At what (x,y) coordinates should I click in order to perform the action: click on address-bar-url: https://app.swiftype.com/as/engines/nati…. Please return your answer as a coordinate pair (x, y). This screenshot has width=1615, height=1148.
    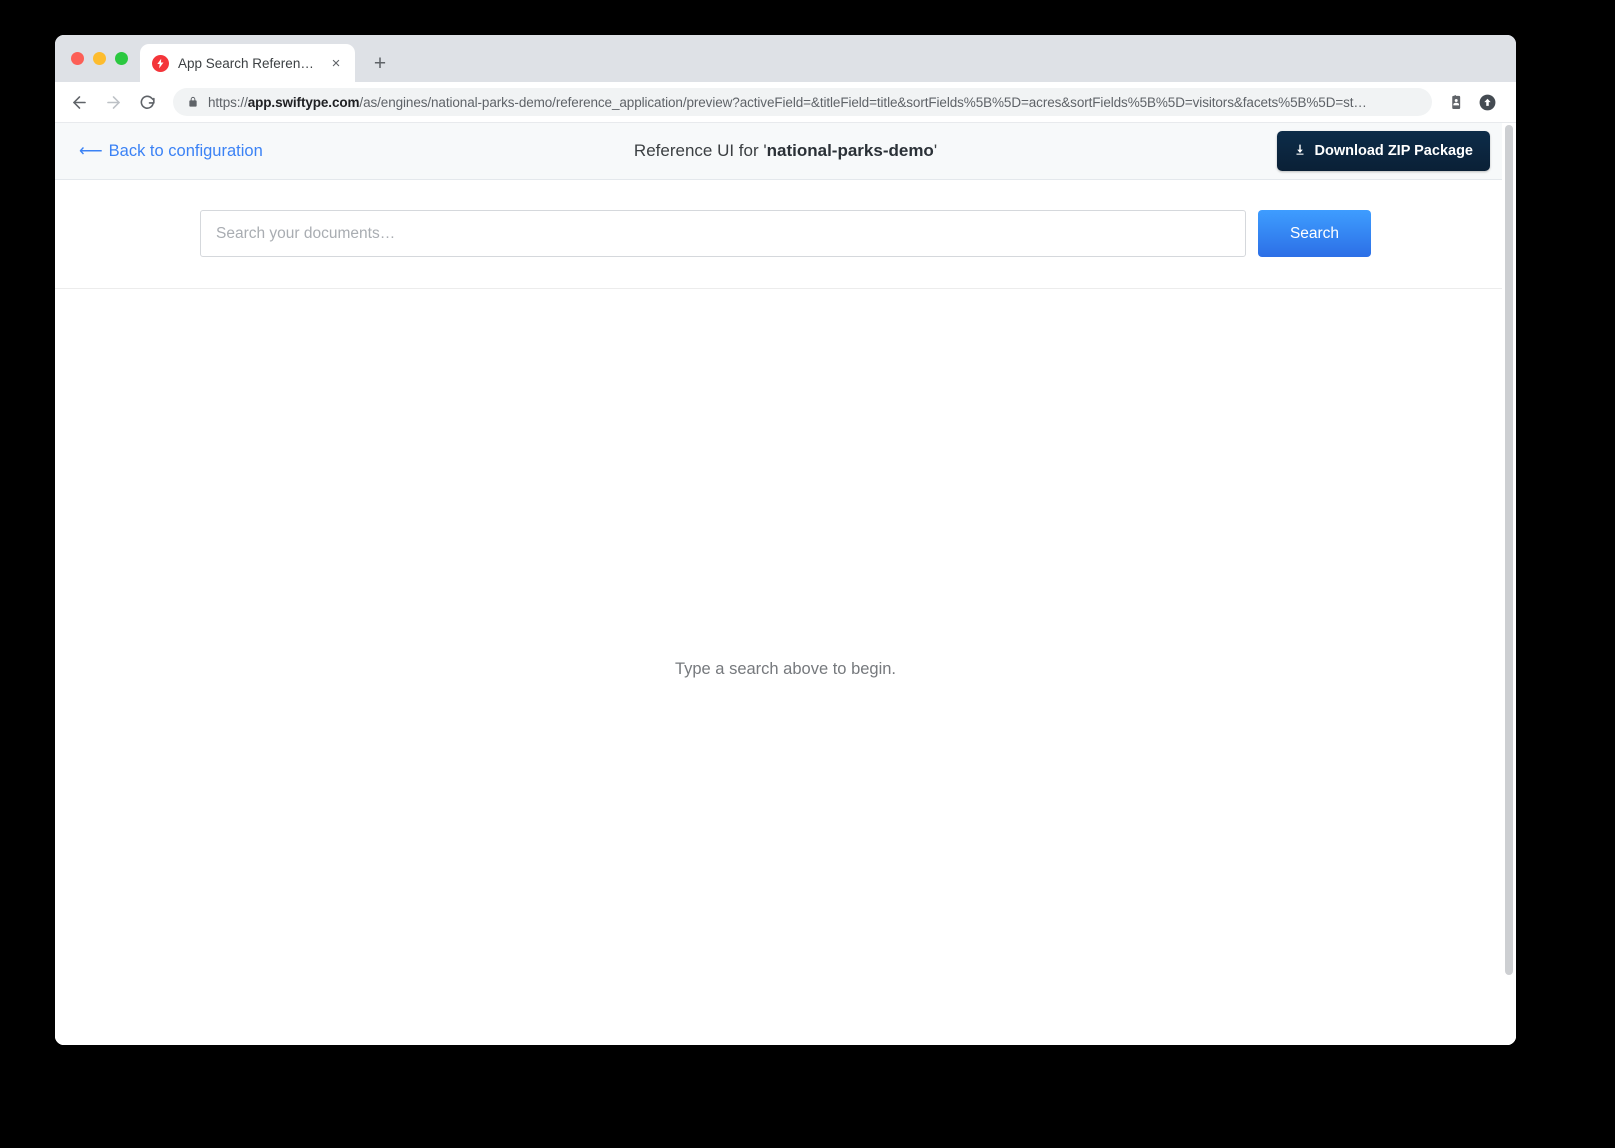
    Looking at the image, I should click on (787, 102).